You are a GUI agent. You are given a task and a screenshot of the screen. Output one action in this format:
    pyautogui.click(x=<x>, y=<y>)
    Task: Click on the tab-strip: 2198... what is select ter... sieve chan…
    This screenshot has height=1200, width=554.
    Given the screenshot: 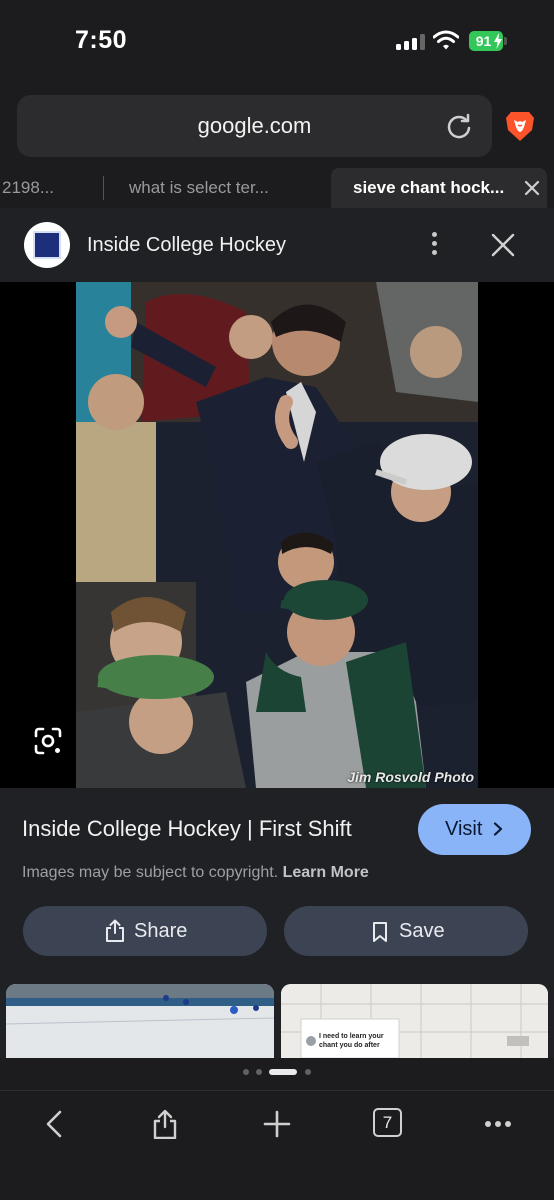 What is the action you would take?
    pyautogui.click(x=277, y=188)
    